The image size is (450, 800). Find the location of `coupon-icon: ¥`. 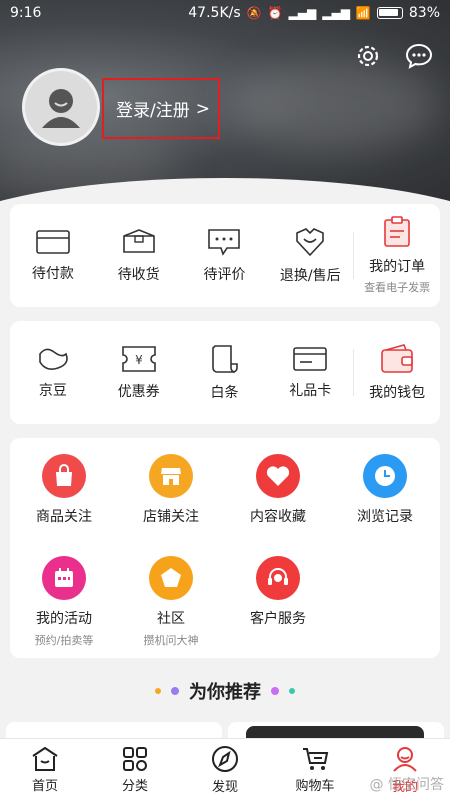

coupon-icon: ¥ is located at coordinates (138, 358).